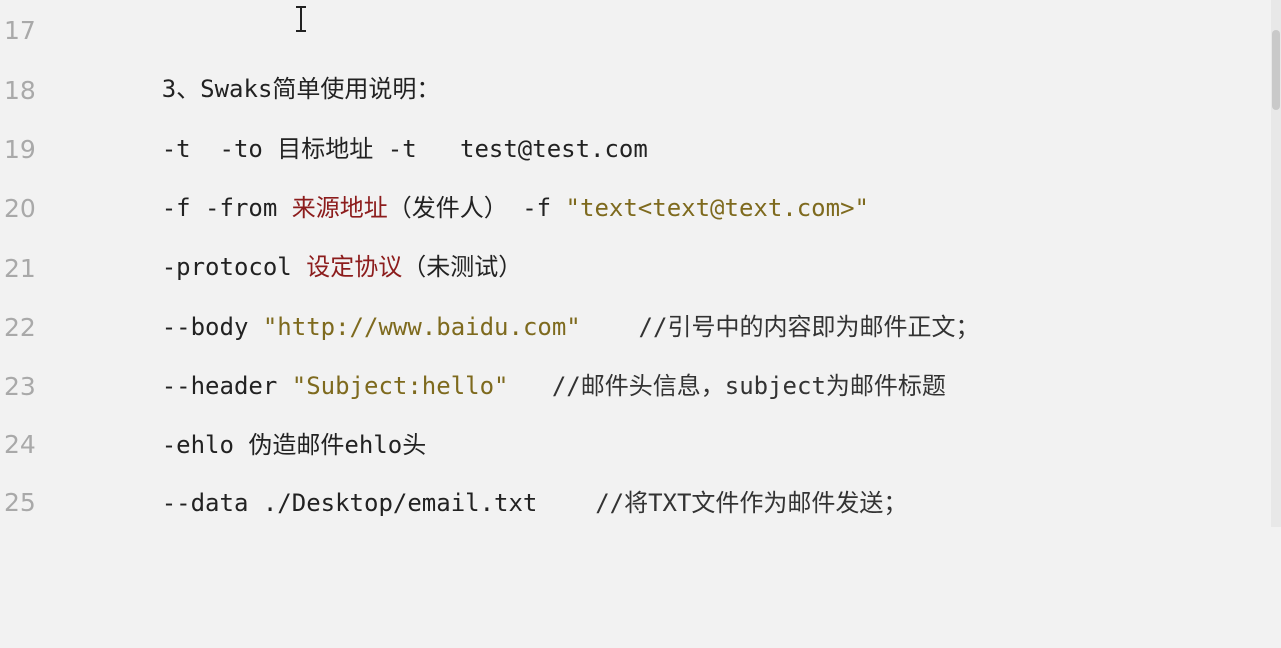 Image resolution: width=1281 pixels, height=648 pixels. Describe the element at coordinates (301, 19) in the screenshot. I see `text-cursor-icon` at that location.